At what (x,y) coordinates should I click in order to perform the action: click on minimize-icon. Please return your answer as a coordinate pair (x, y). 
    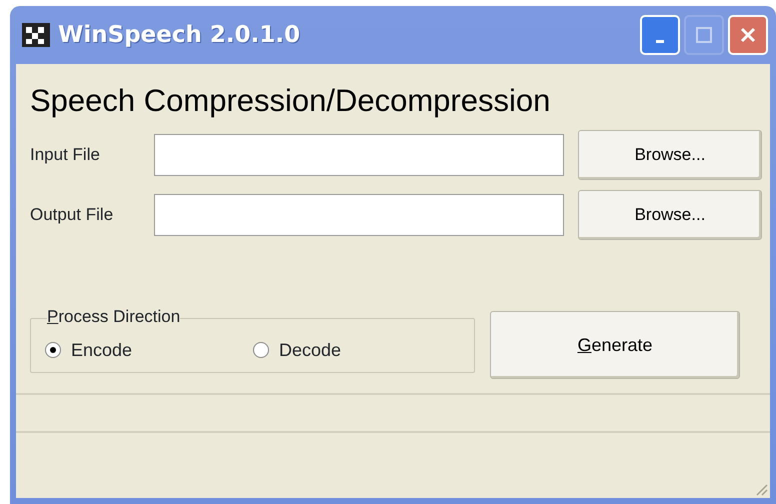
    Looking at the image, I should click on (660, 41).